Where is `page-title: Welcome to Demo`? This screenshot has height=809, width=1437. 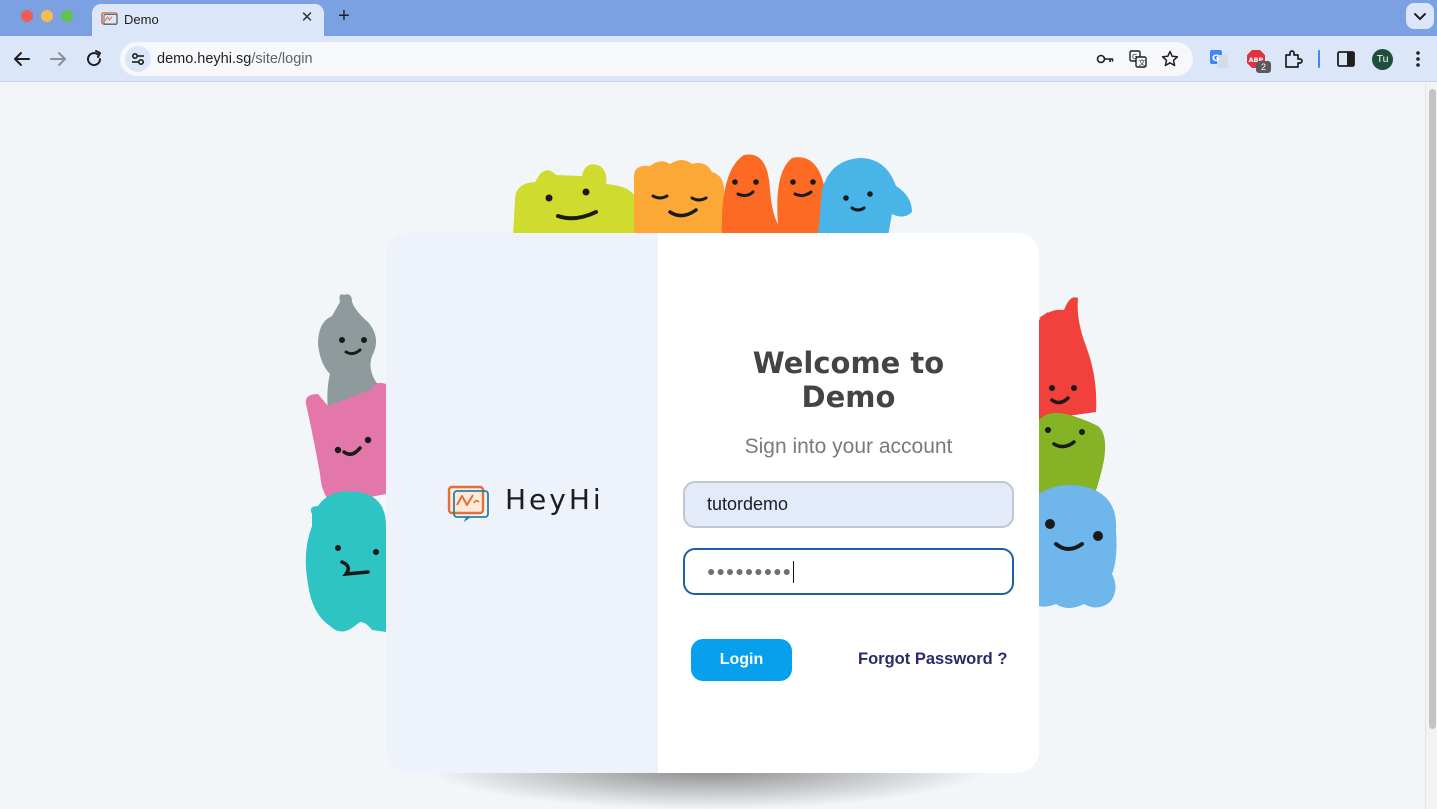
page-title: Welcome to Demo is located at coordinates (848, 380).